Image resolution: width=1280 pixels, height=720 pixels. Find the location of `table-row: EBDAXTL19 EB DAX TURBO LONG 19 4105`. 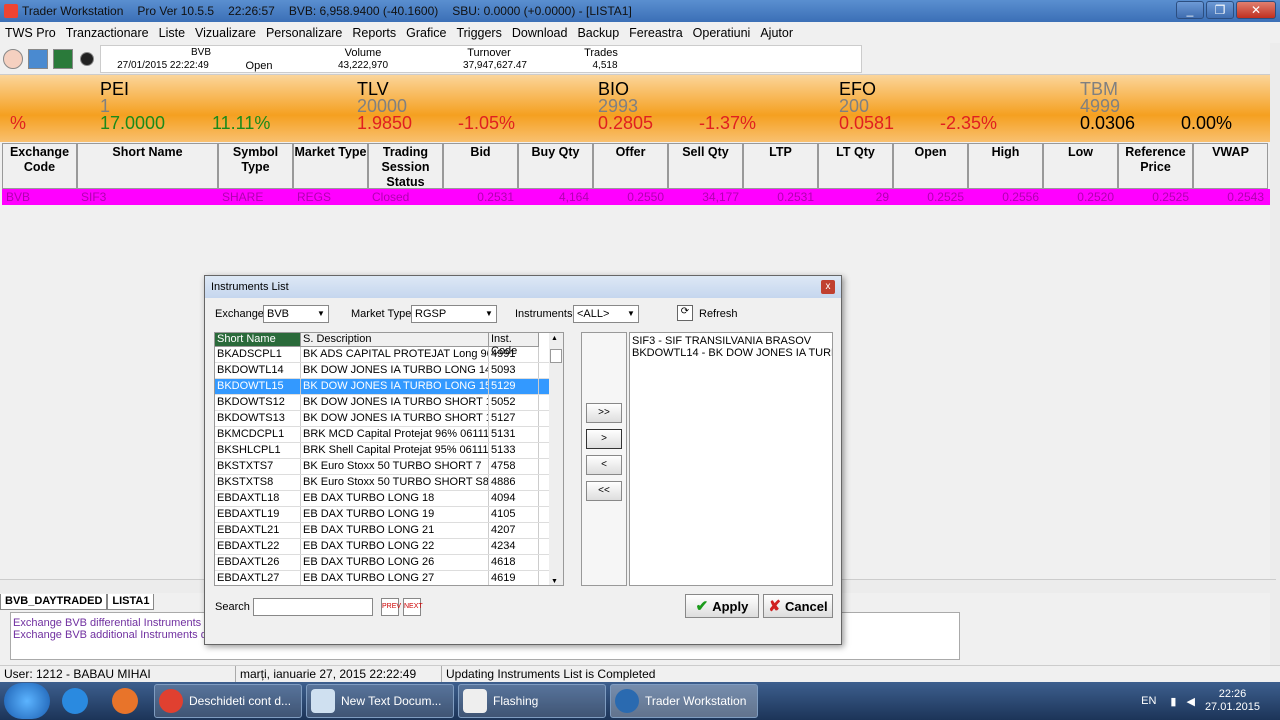

table-row: EBDAXTL19 EB DAX TURBO LONG 19 4105 is located at coordinates (389, 515).